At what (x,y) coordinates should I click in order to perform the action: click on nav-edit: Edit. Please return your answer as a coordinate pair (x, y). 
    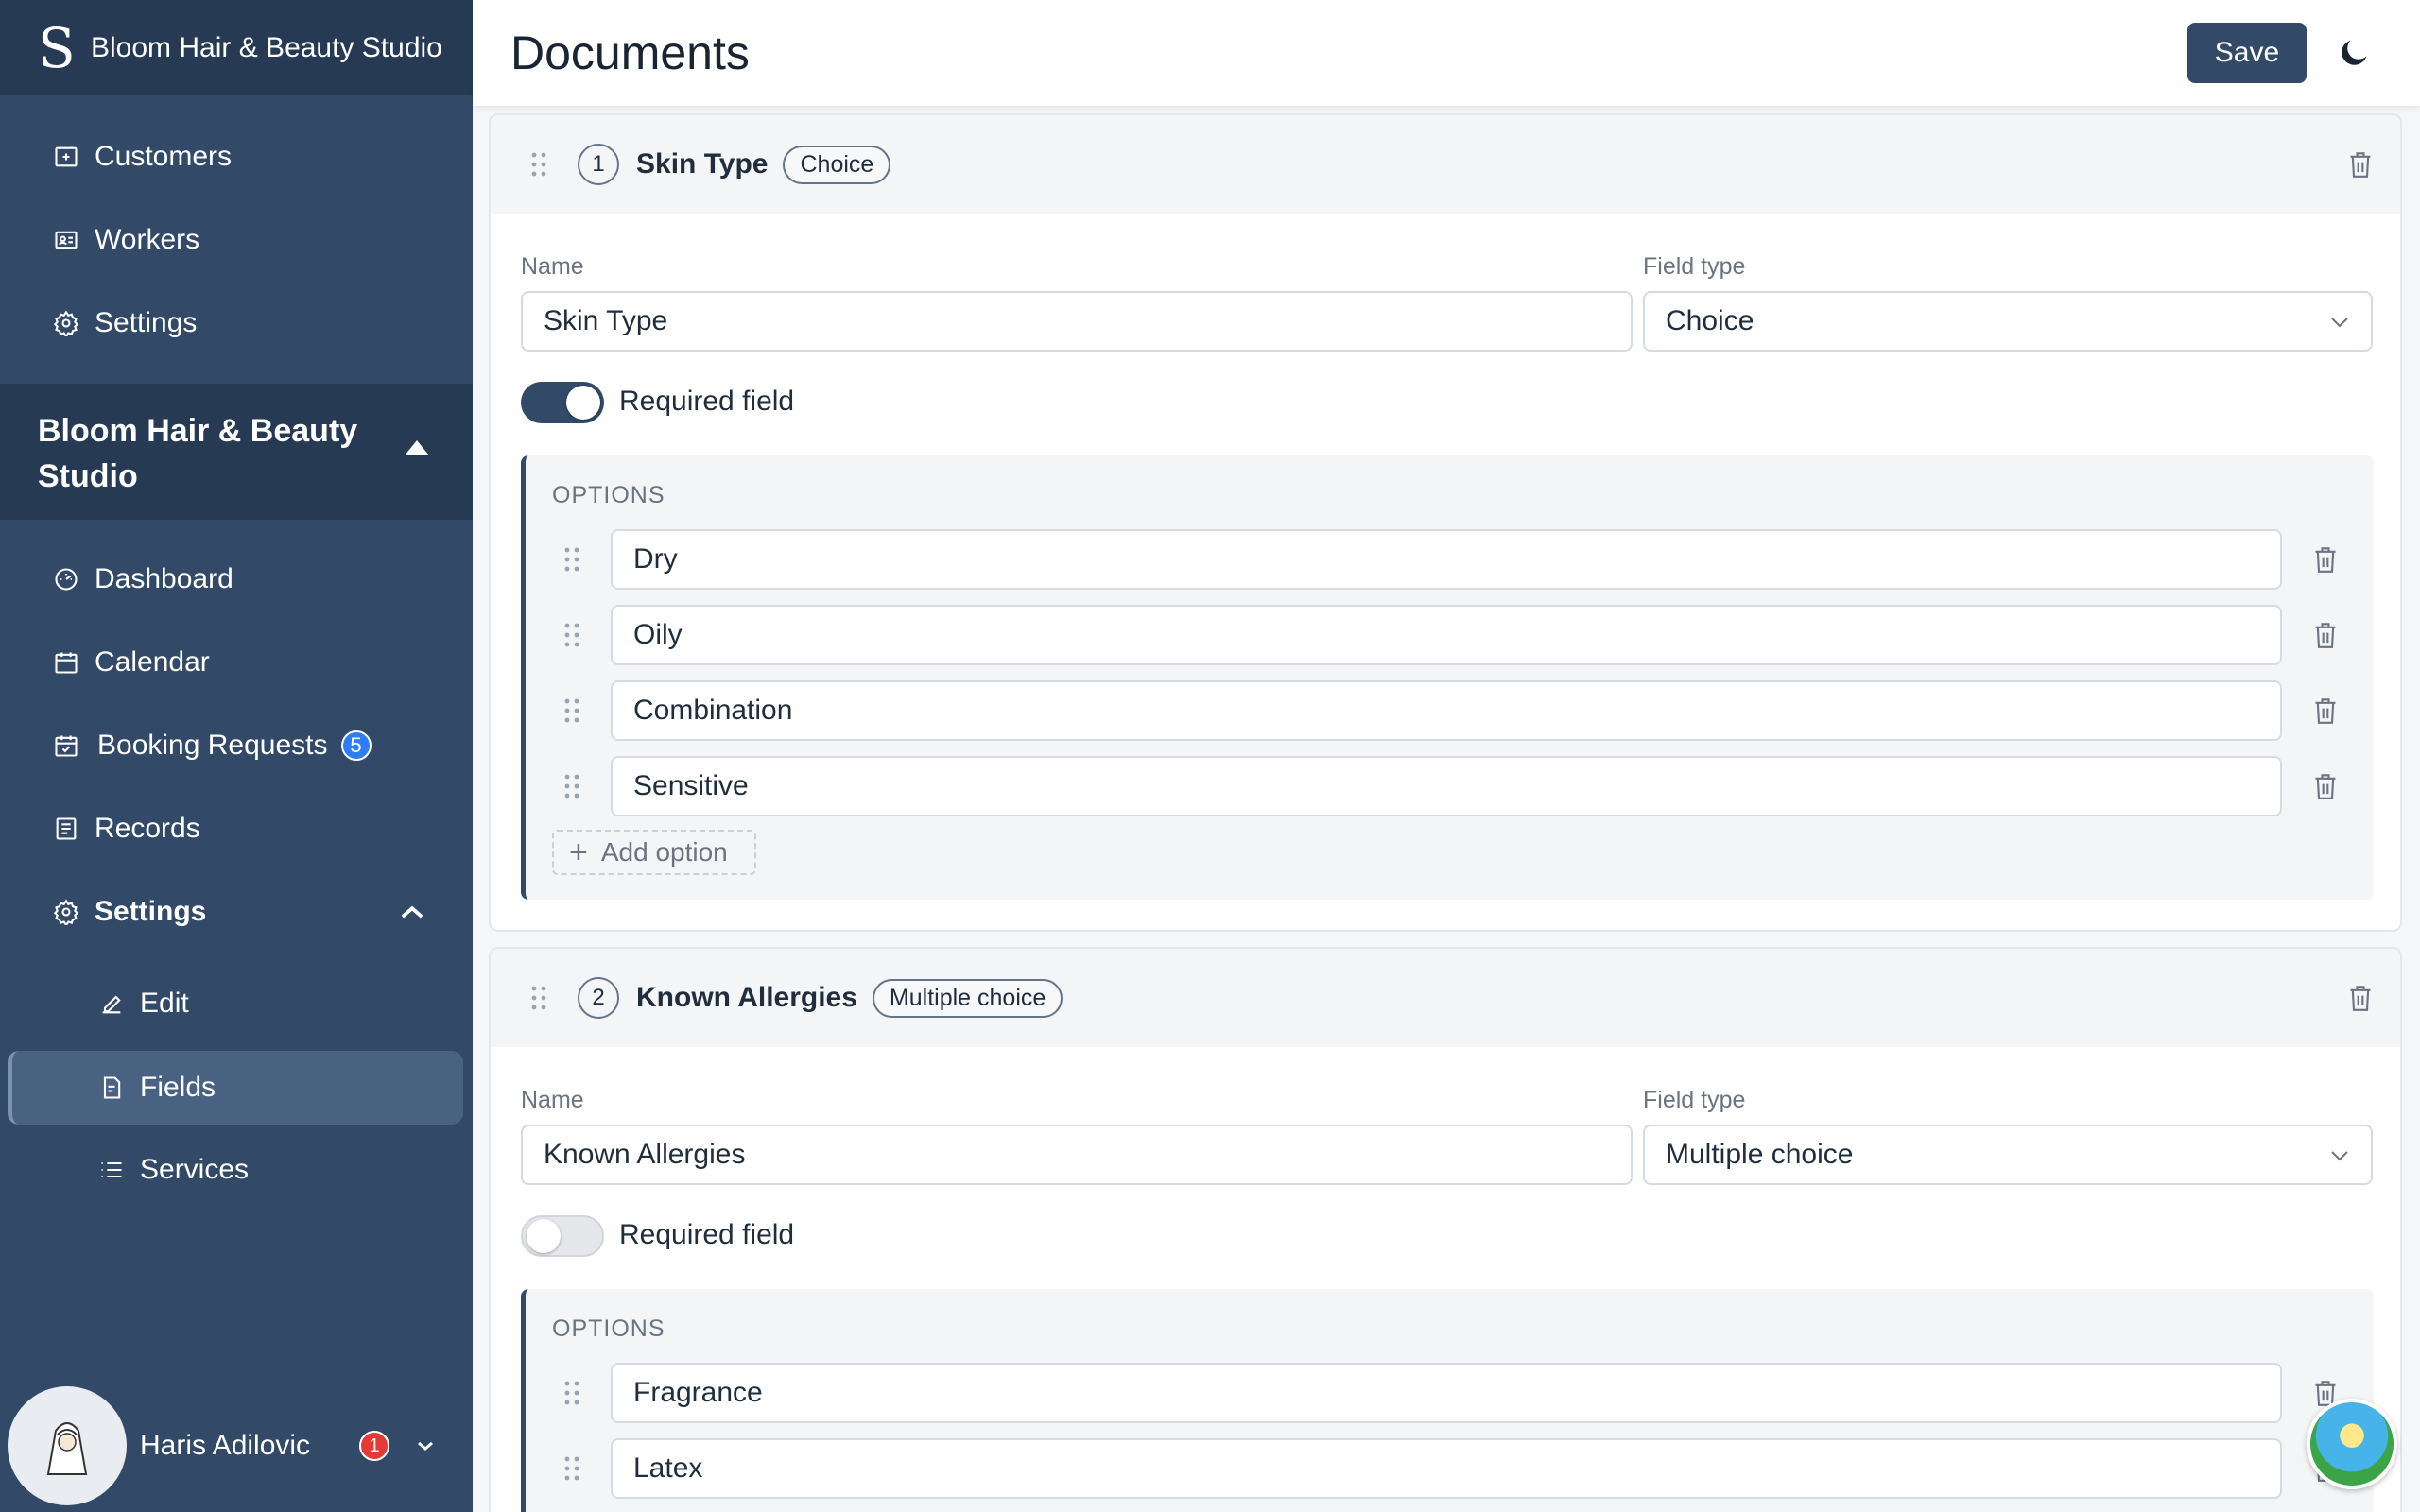
    Looking at the image, I should click on (236, 1003).